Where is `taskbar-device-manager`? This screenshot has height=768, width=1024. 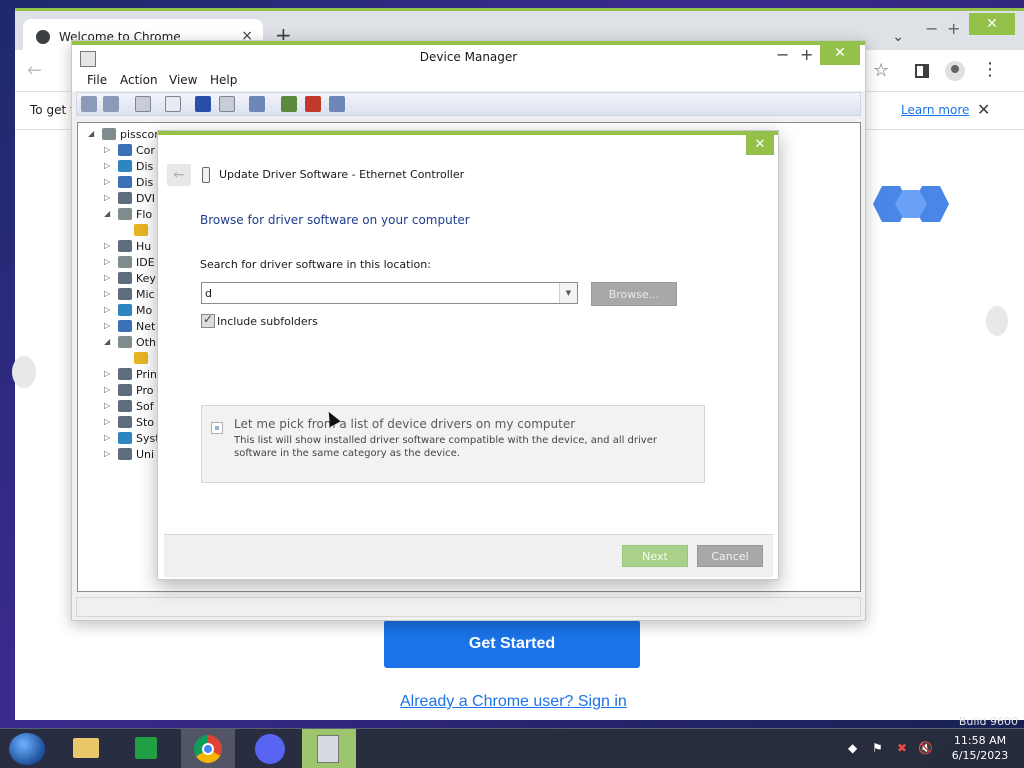
taskbar-device-manager is located at coordinates (329, 748).